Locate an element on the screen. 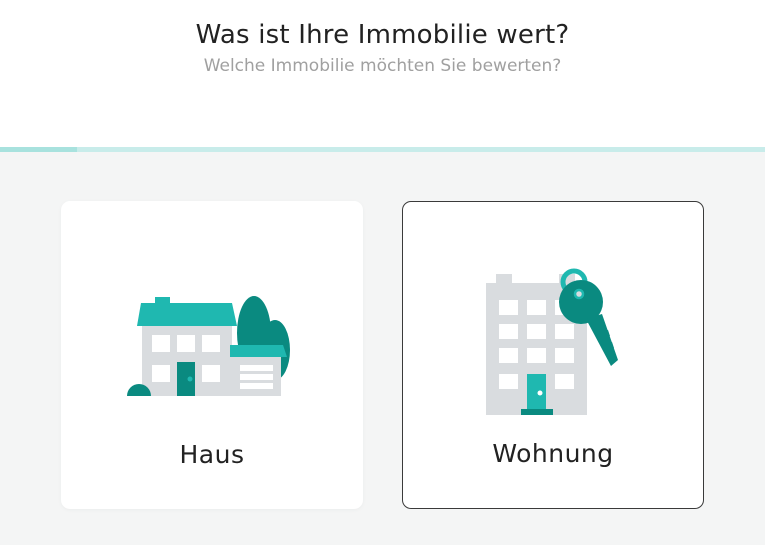 The image size is (765, 545). option-label-wohnung: Wohnung is located at coordinates (553, 453).